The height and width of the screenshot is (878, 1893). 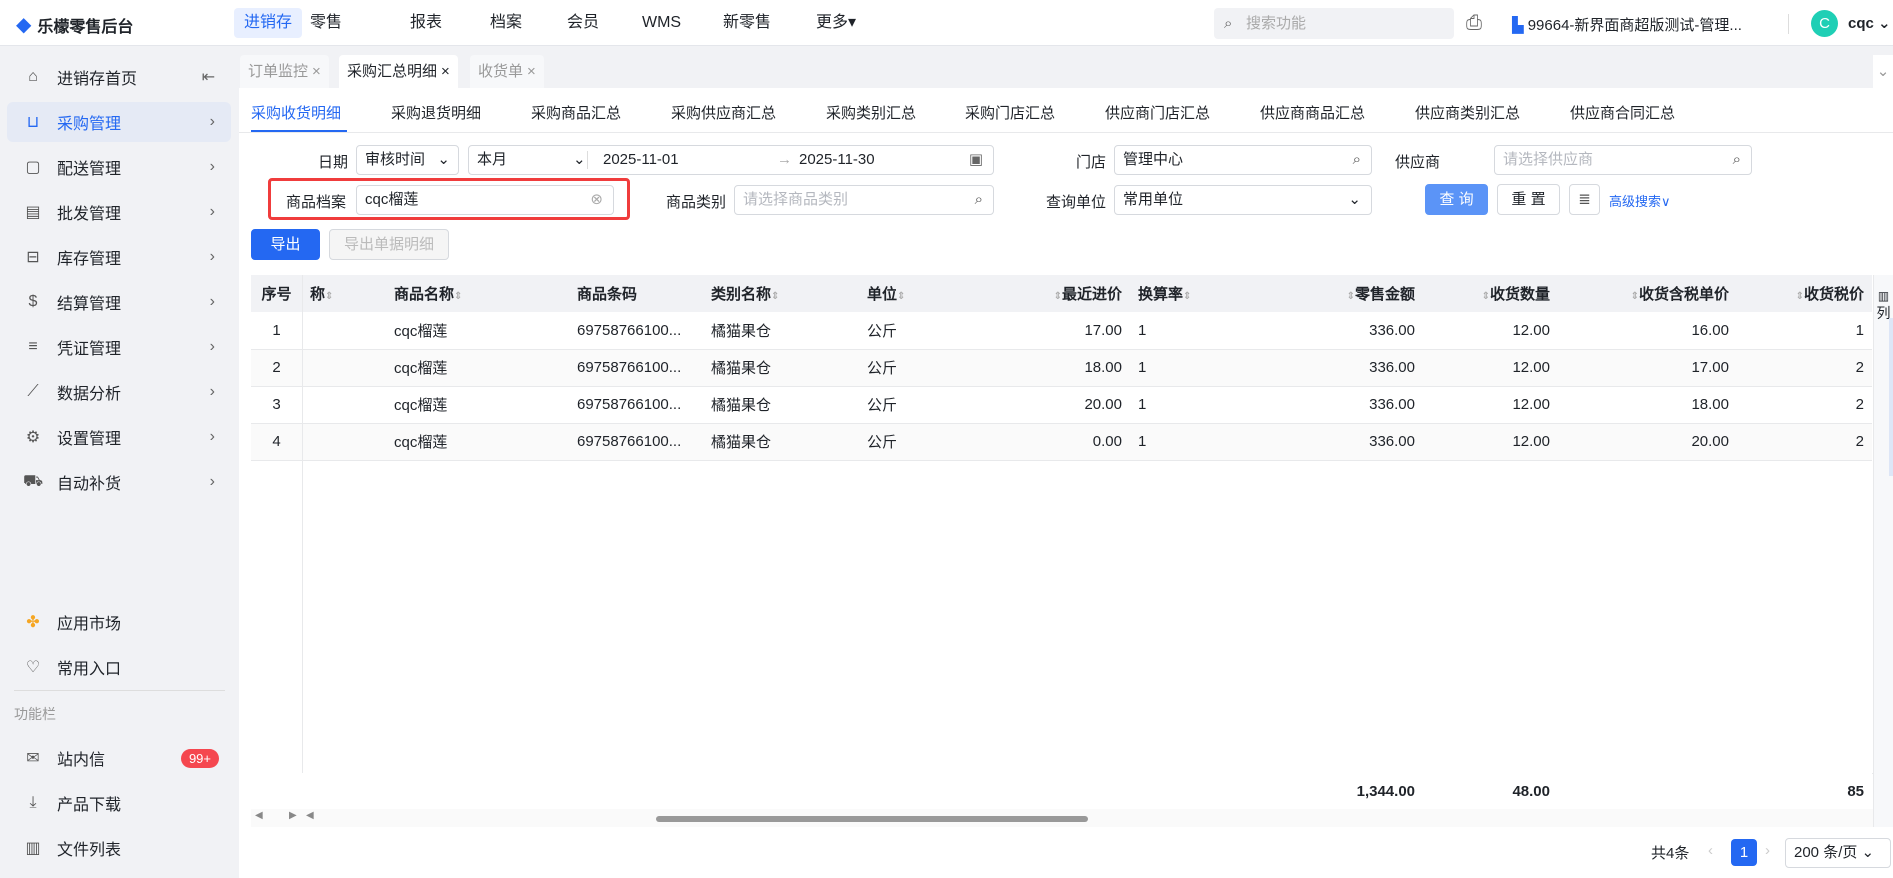 What do you see at coordinates (596, 200) in the screenshot?
I see `clear-icon: ⊗` at bounding box center [596, 200].